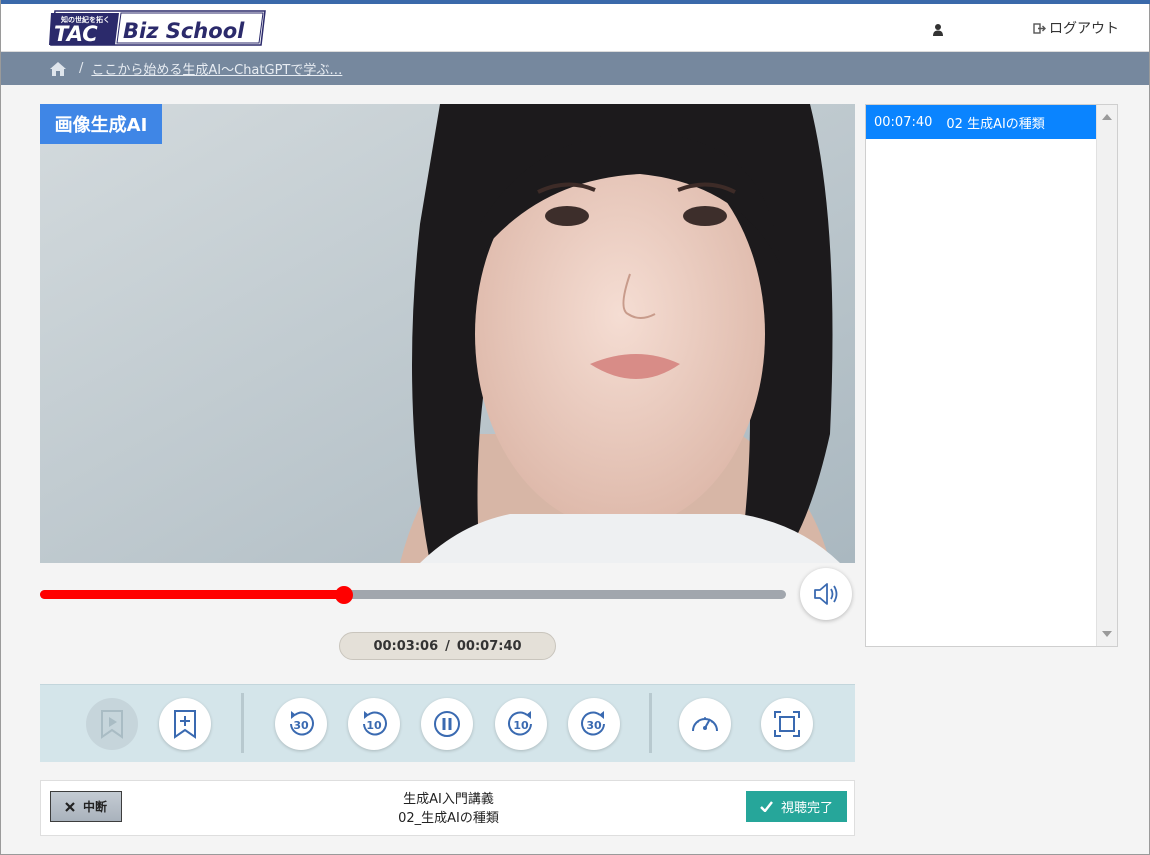 Image resolution: width=1150 pixels, height=855 pixels. What do you see at coordinates (1107, 634) in the screenshot?
I see `scroll-down-arrow-icon` at bounding box center [1107, 634].